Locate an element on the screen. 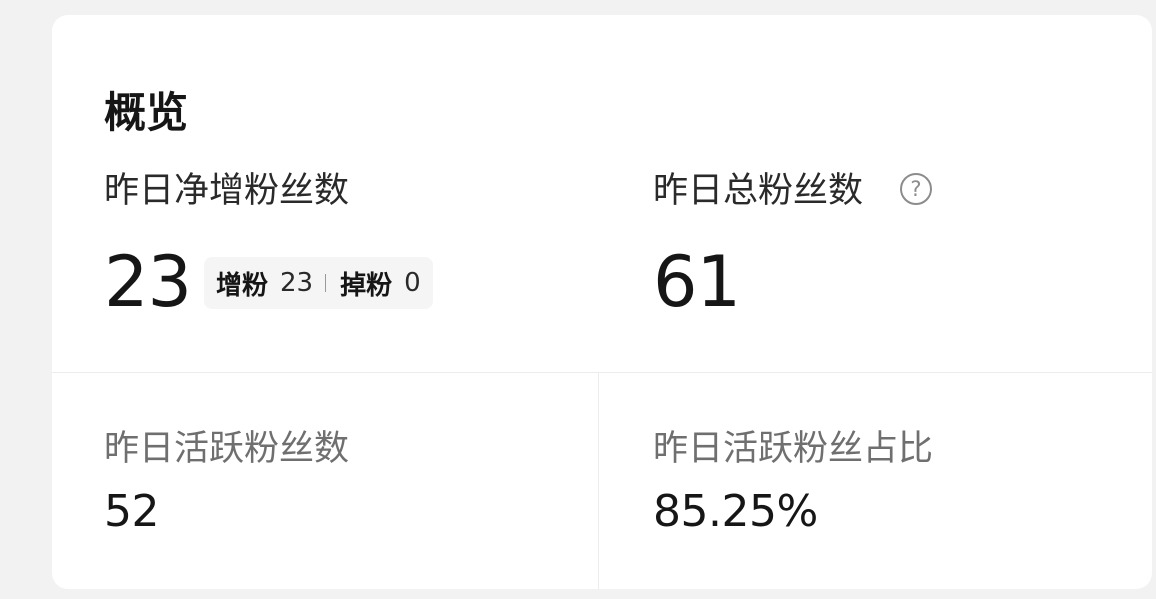 The image size is (1156, 599). vertical-divider is located at coordinates (598, 481).